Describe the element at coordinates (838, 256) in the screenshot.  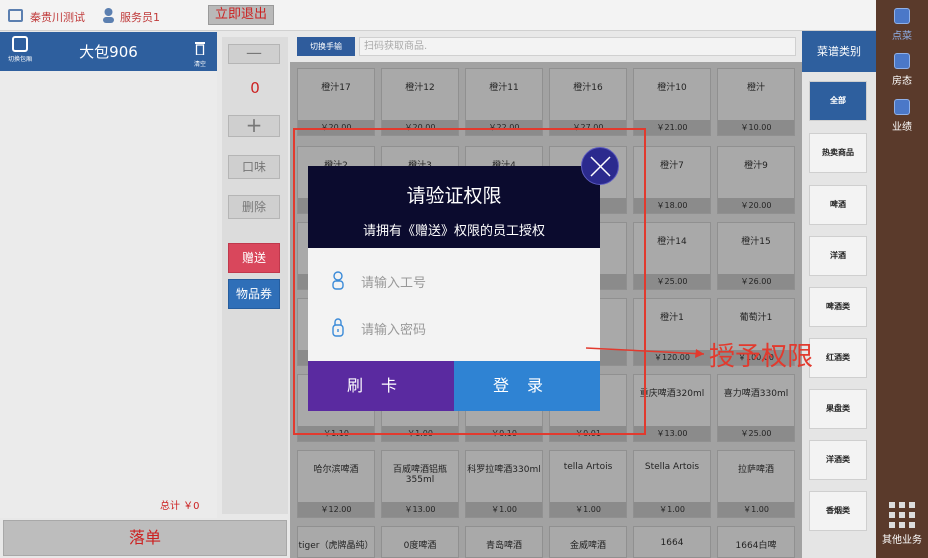
I see `category-item: 洋酒` at that location.